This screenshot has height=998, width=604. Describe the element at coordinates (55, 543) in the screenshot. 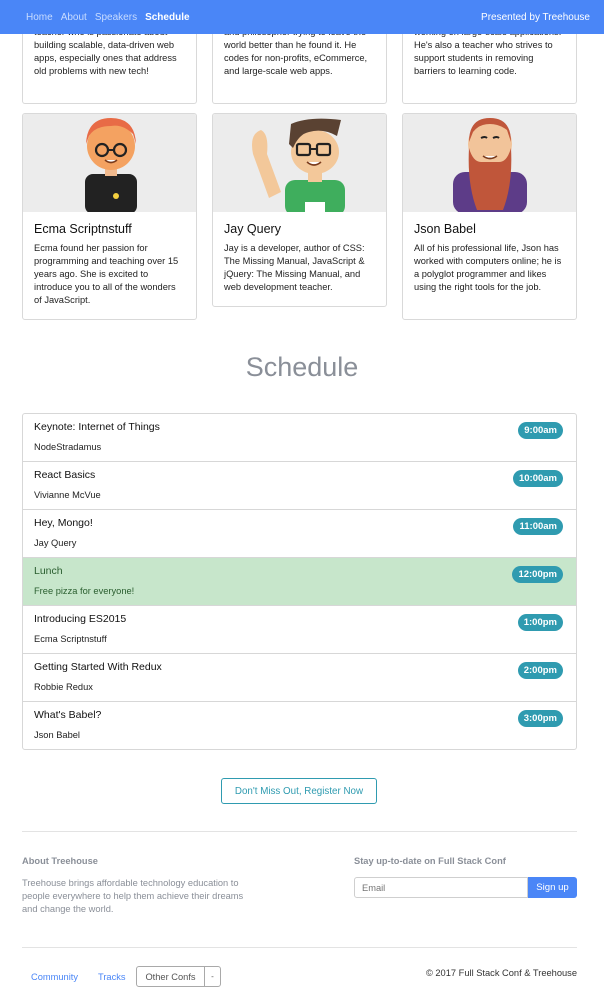

I see `session-speaker: Jay Query` at that location.